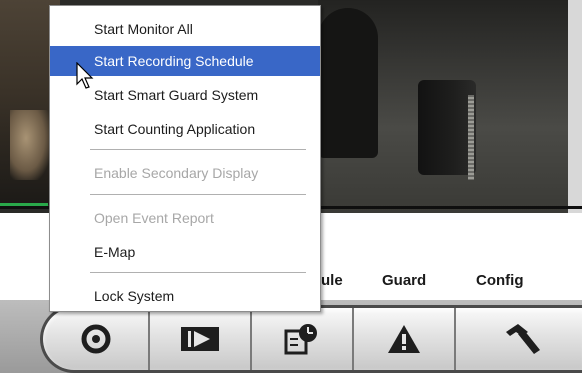  I want to click on monitor-button, so click(96, 339).